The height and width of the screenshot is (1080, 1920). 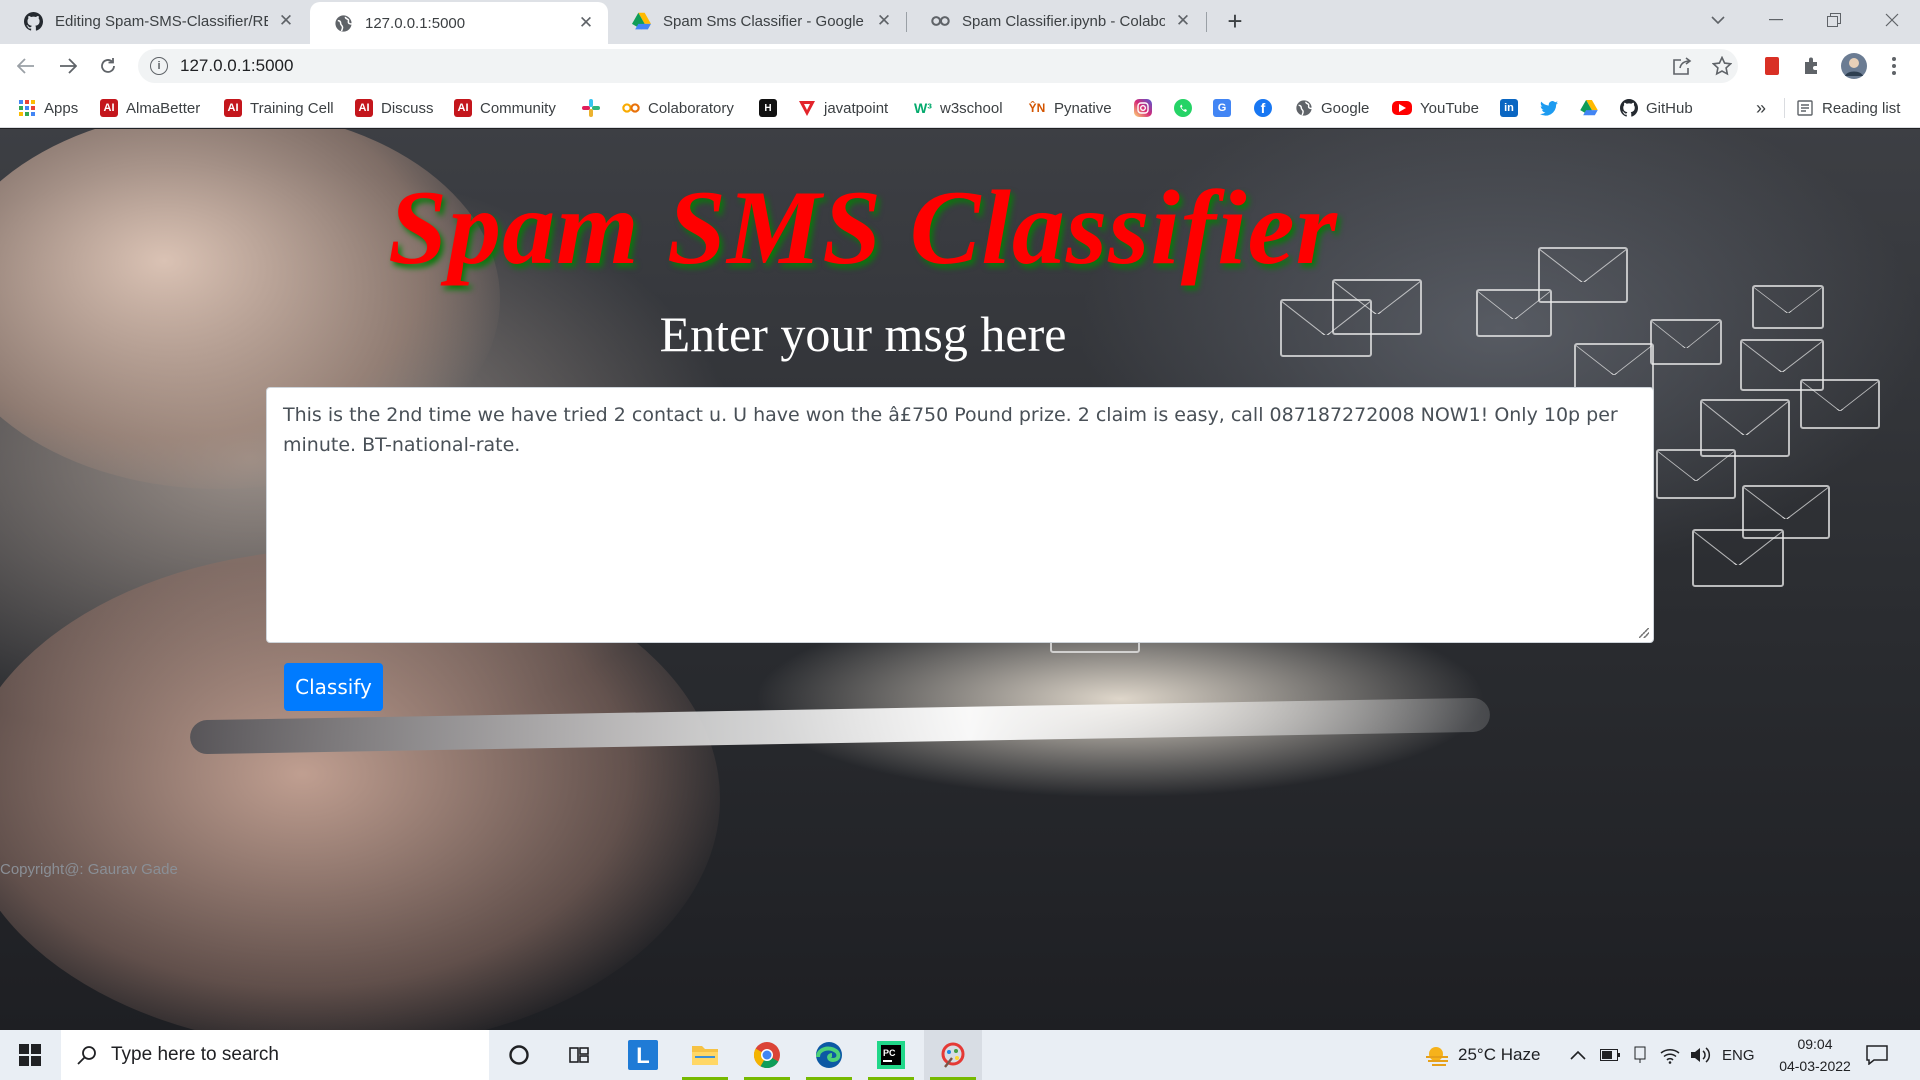 I want to click on bookmark-apps: Apps, so click(x=48, y=108).